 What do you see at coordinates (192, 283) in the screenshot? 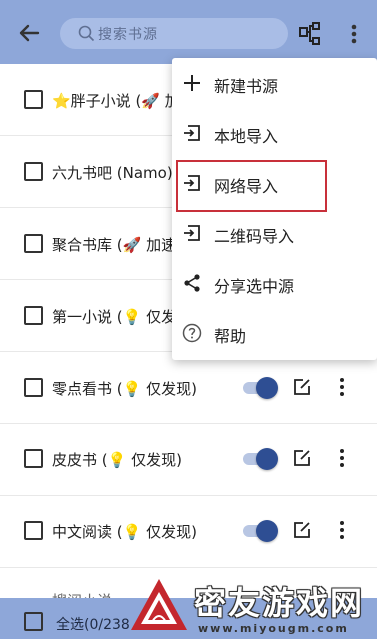
I see `share-icon` at bounding box center [192, 283].